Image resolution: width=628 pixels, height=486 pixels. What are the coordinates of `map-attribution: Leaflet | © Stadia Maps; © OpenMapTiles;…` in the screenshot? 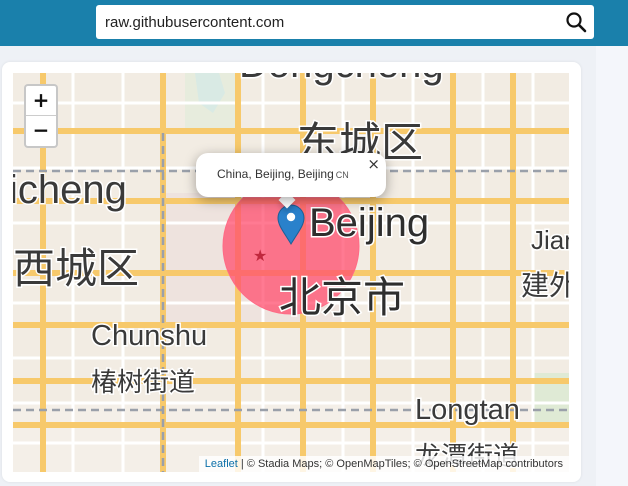 It's located at (383, 464).